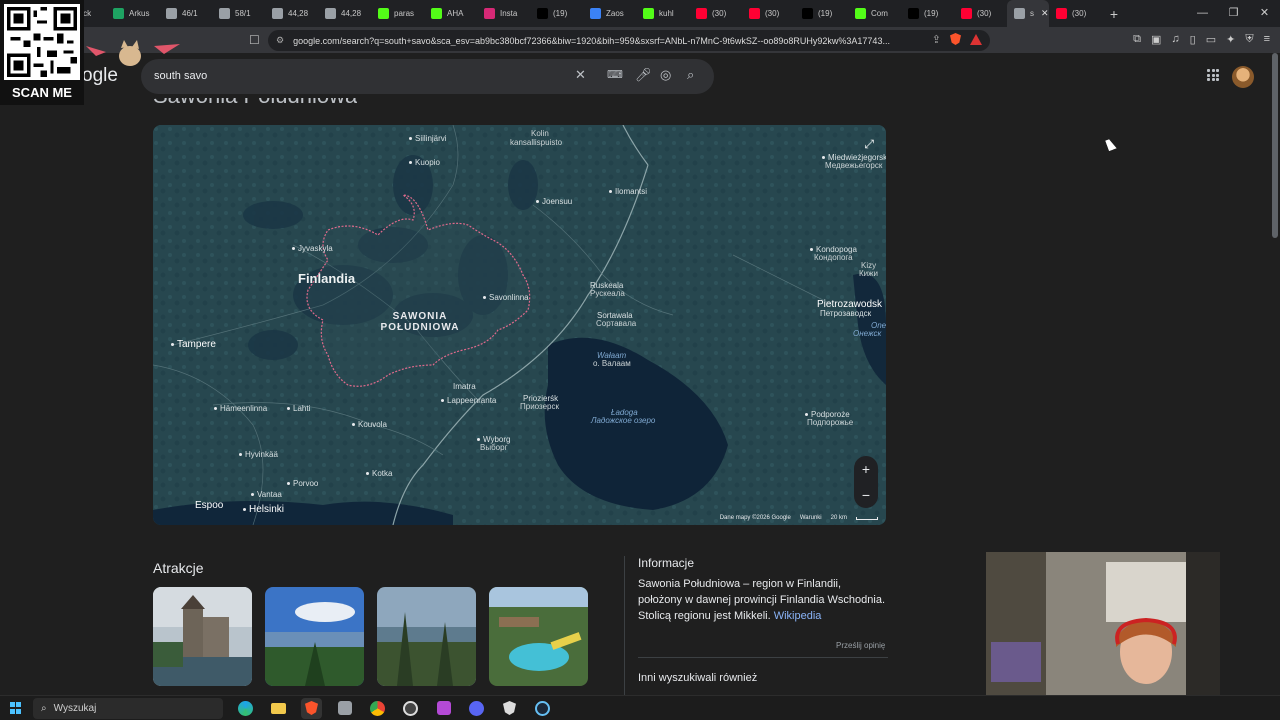 The height and width of the screenshot is (720, 1280). I want to click on expand-map-icon: ⤢, so click(869, 144).